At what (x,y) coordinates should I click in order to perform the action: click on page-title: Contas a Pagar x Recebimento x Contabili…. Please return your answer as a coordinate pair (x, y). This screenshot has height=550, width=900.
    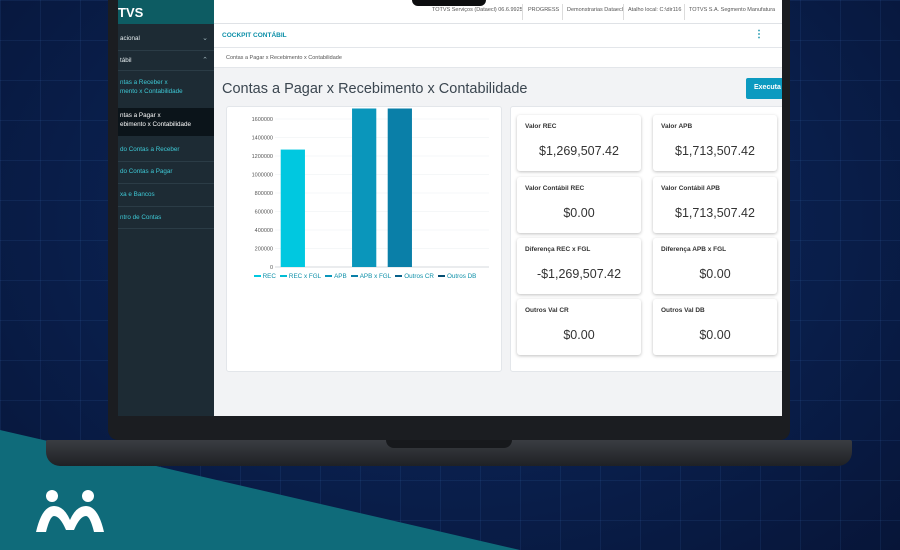
    Looking at the image, I should click on (375, 89).